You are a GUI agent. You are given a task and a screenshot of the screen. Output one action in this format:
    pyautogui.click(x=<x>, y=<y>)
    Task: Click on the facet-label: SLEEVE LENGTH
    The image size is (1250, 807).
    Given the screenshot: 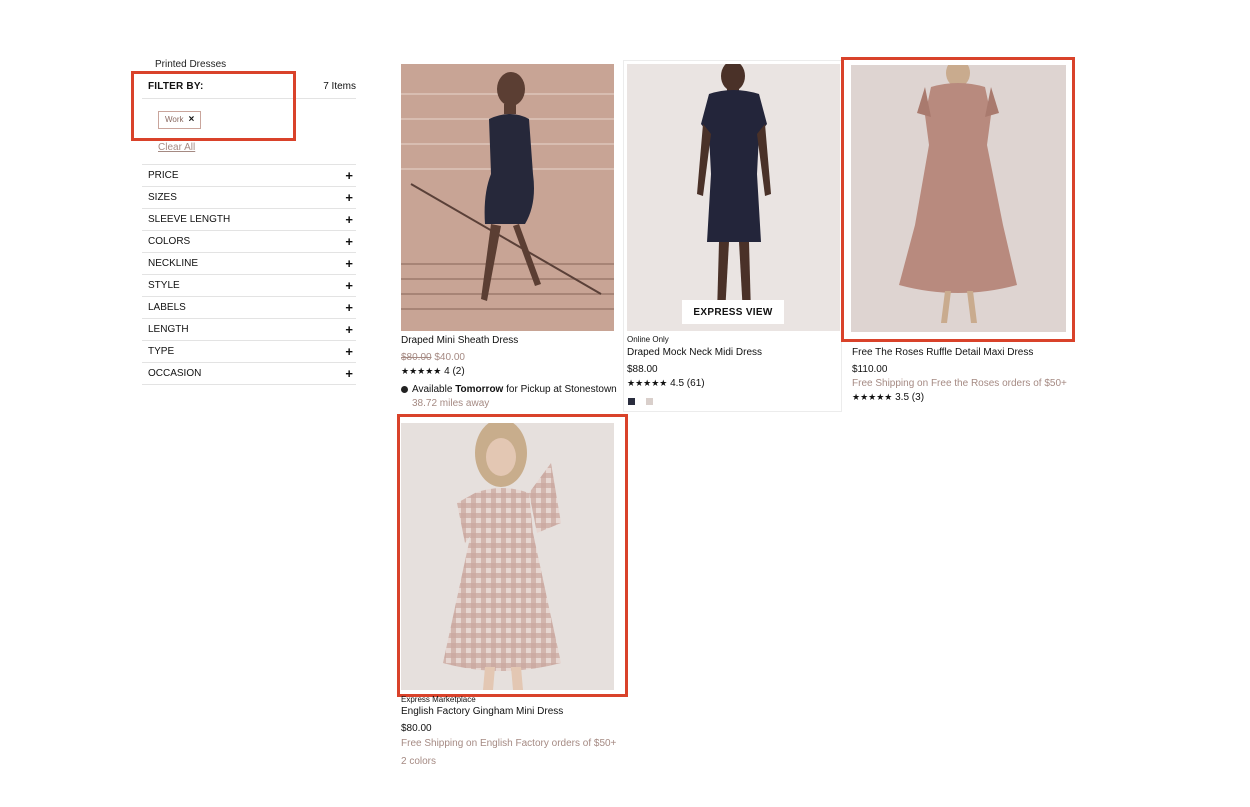 What is the action you would take?
    pyautogui.click(x=189, y=219)
    